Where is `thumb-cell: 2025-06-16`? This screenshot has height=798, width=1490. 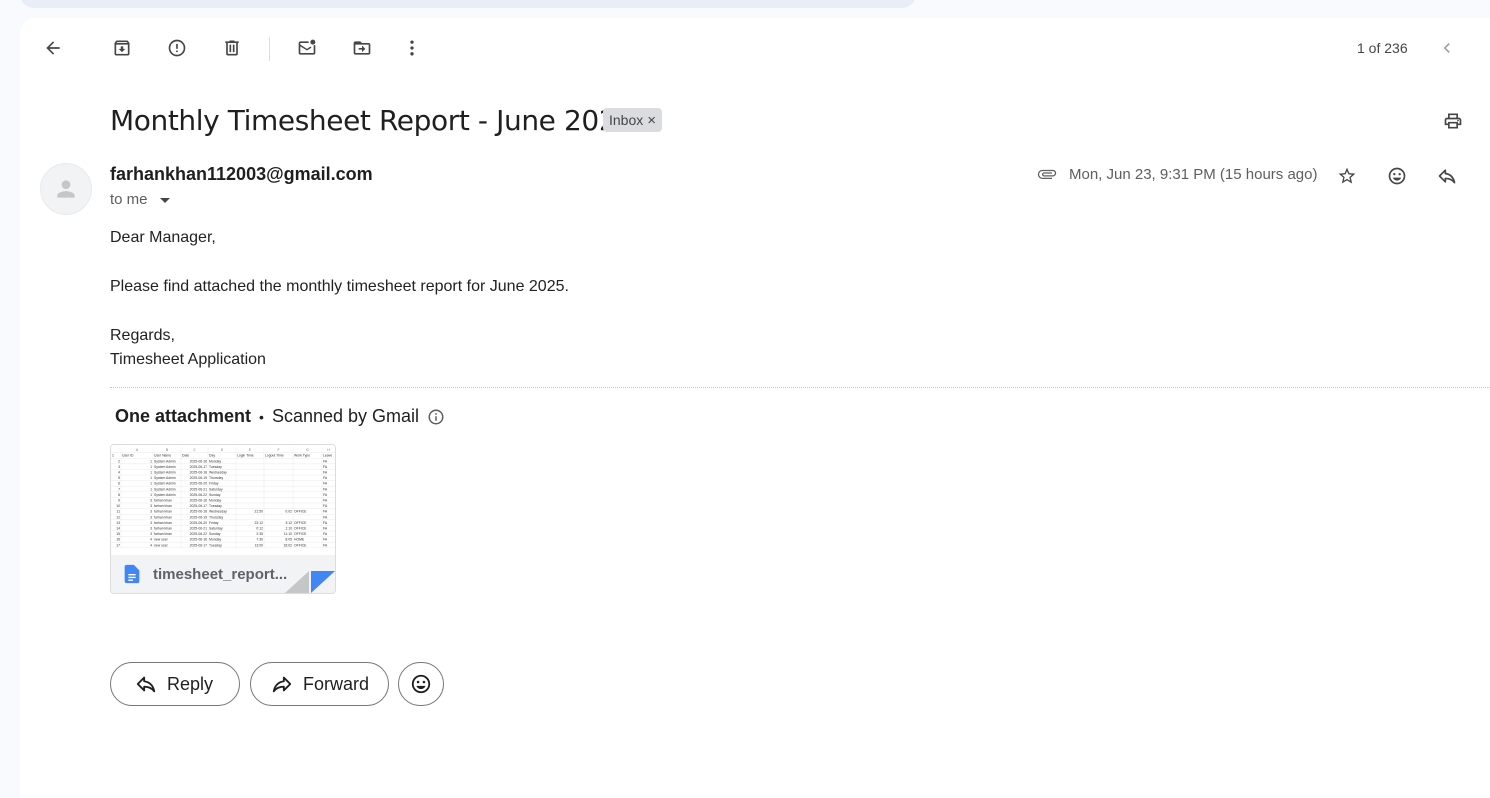
thumb-cell: 2025-06-16 is located at coordinates (198, 461).